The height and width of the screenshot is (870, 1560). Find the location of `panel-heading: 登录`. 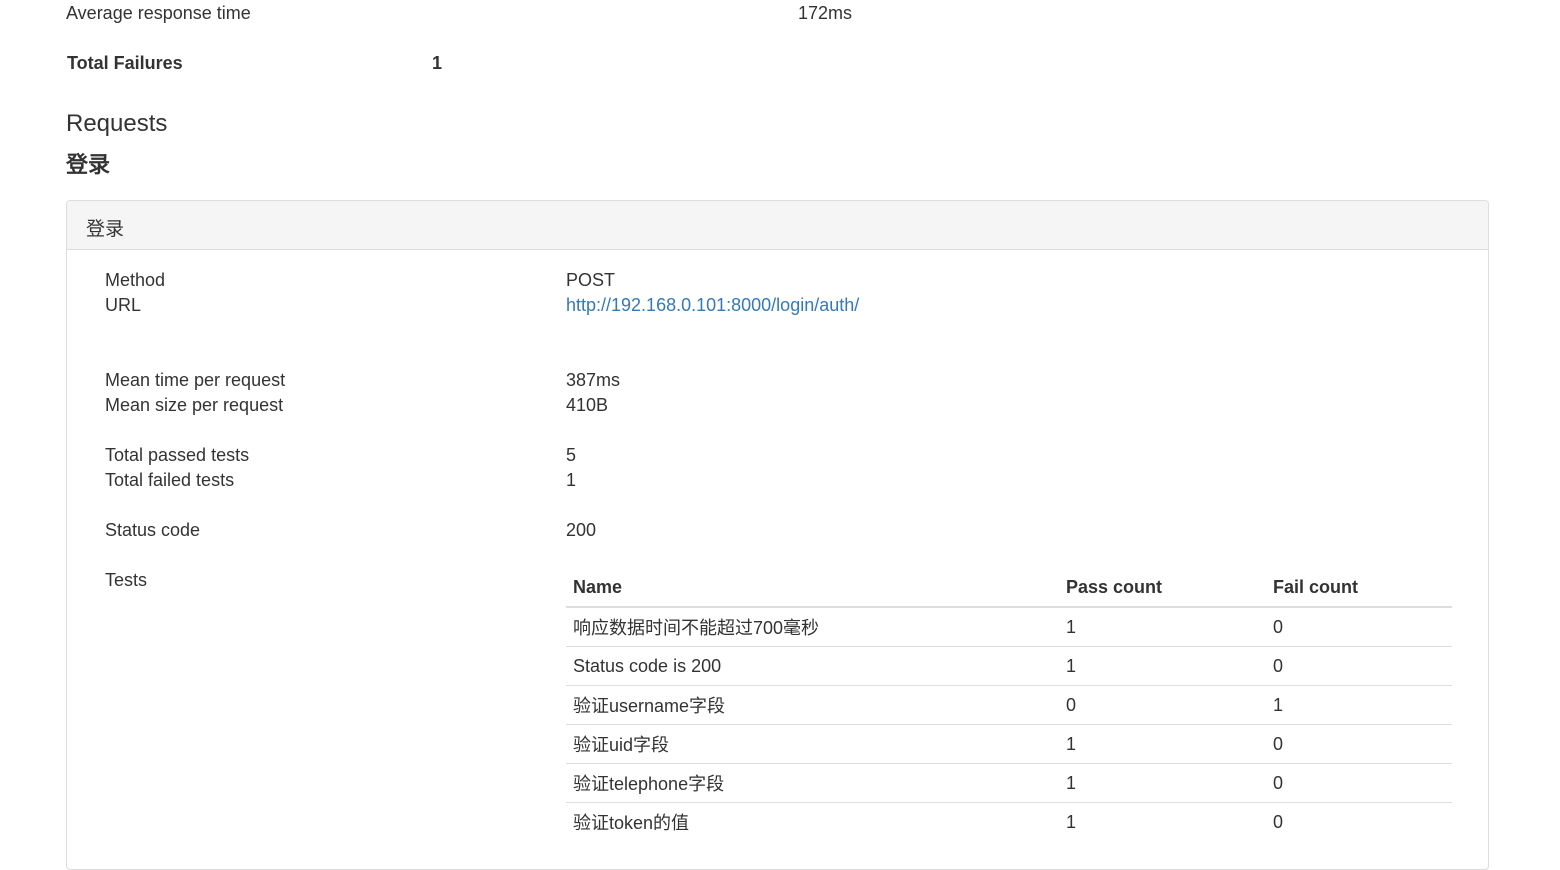

panel-heading: 登录 is located at coordinates (777, 225).